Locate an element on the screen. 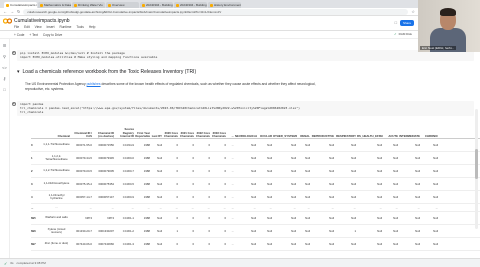 The image size is (480, 267). column-header: RENAL is located at coordinates (304, 136).